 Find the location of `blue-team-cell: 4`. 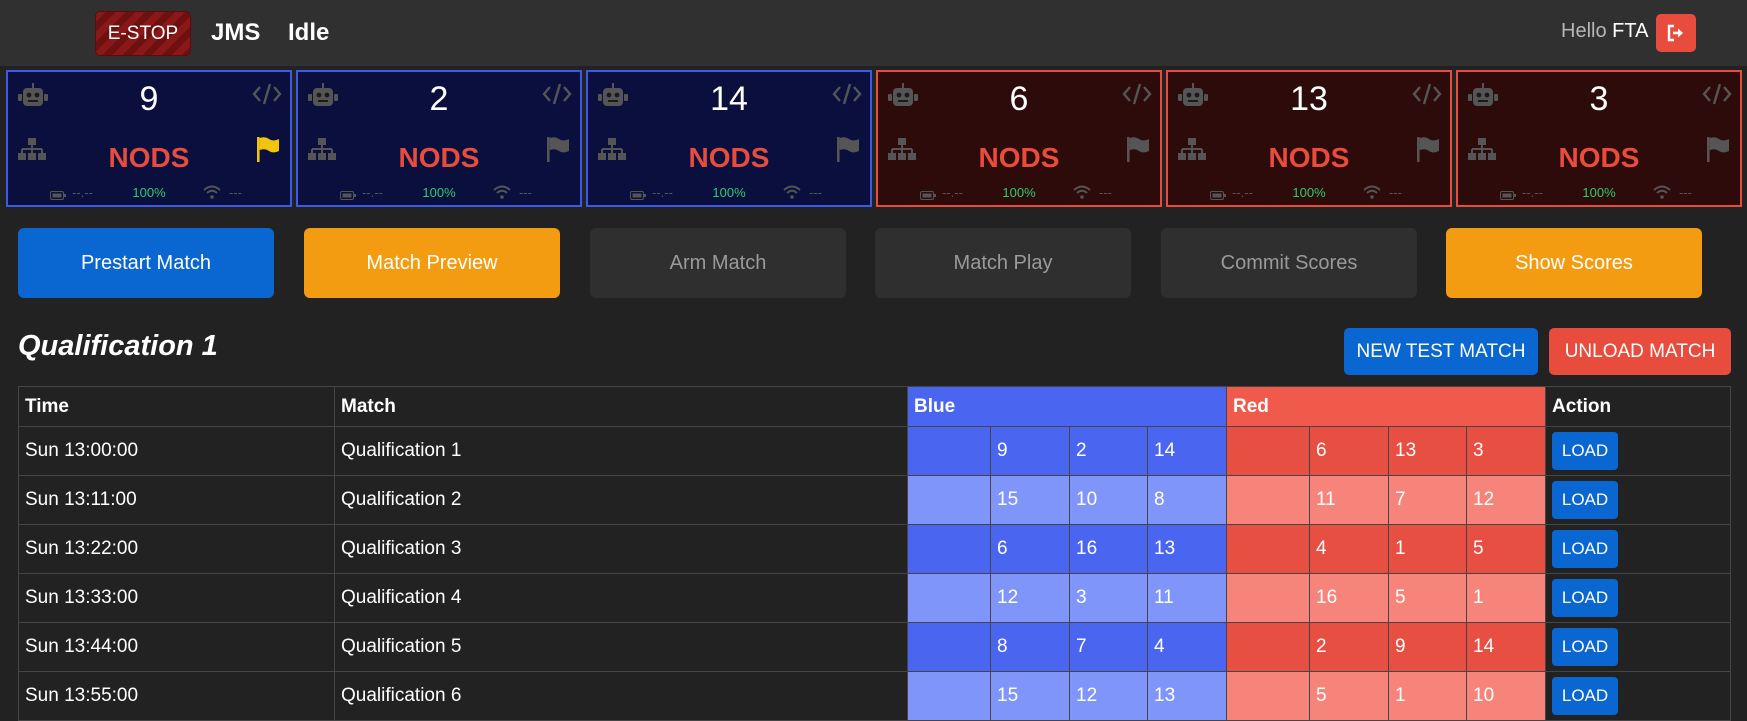

blue-team-cell: 4 is located at coordinates (1187, 647).